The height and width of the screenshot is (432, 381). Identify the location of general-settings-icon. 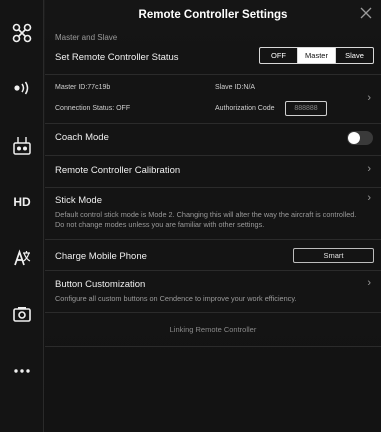
(22, 258).